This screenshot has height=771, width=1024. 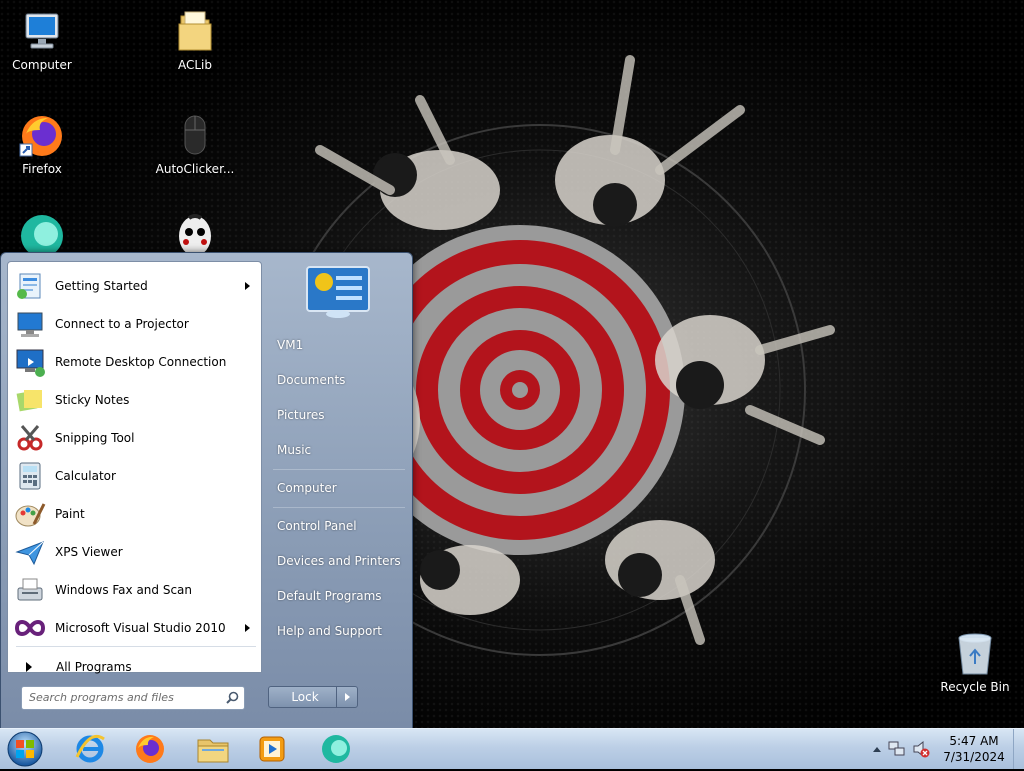 I want to click on program-label: Connect to a Projector, so click(x=122, y=324).